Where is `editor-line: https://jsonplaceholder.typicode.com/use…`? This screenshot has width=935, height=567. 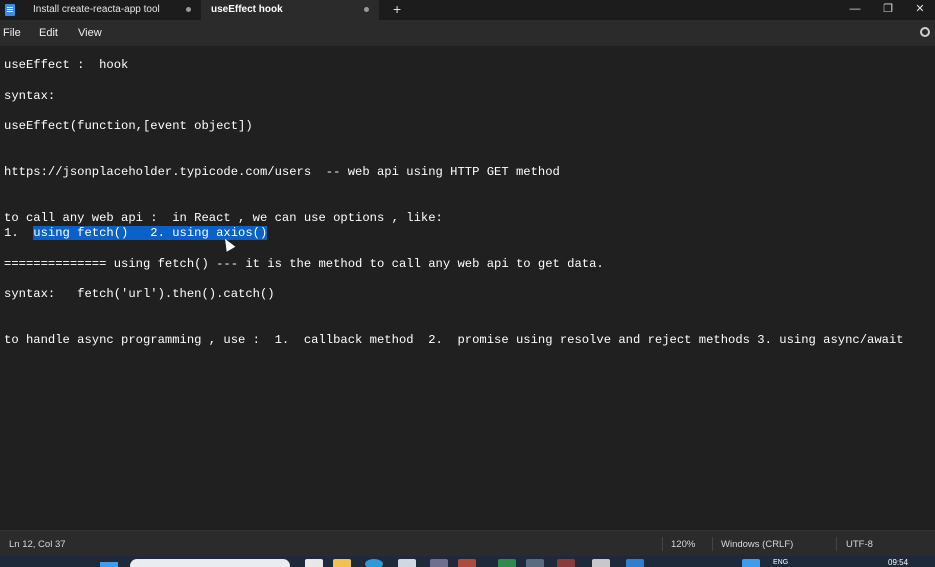
editor-line: https://jsonplaceholder.typicode.com/use… is located at coordinates (282, 172).